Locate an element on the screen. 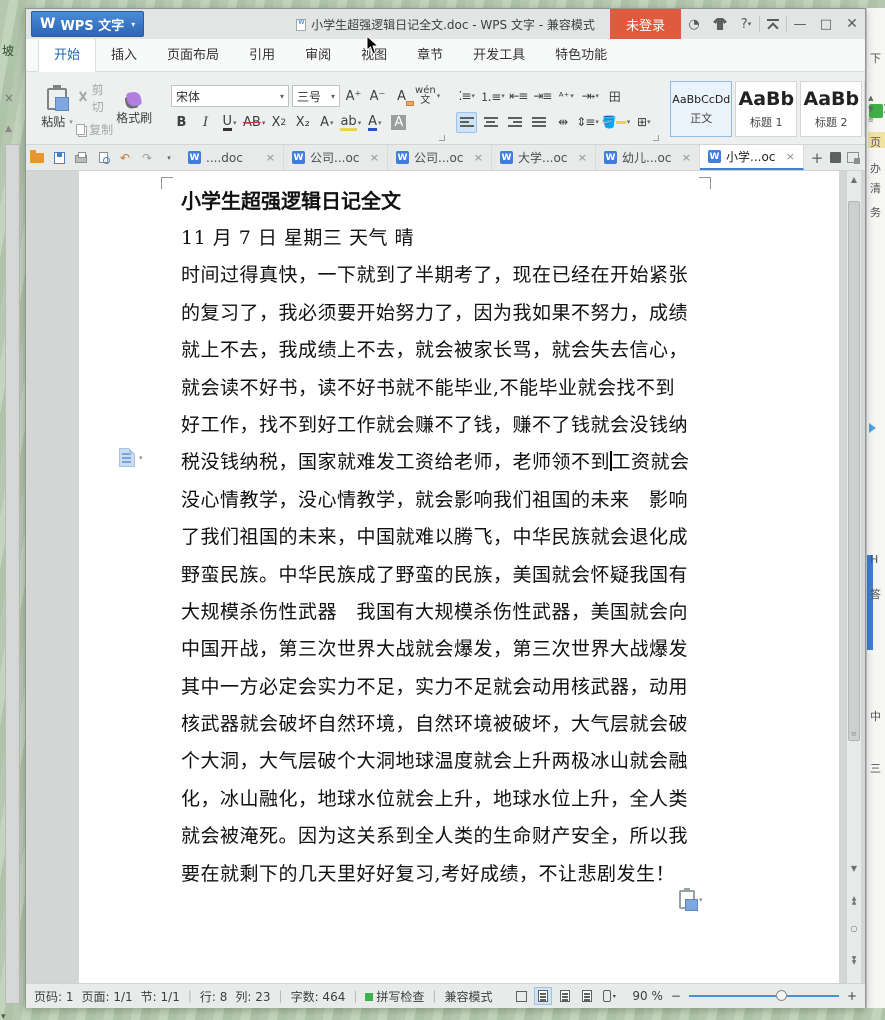 The image size is (885, 1020). scroll-down-button: ▼ is located at coordinates (854, 868).